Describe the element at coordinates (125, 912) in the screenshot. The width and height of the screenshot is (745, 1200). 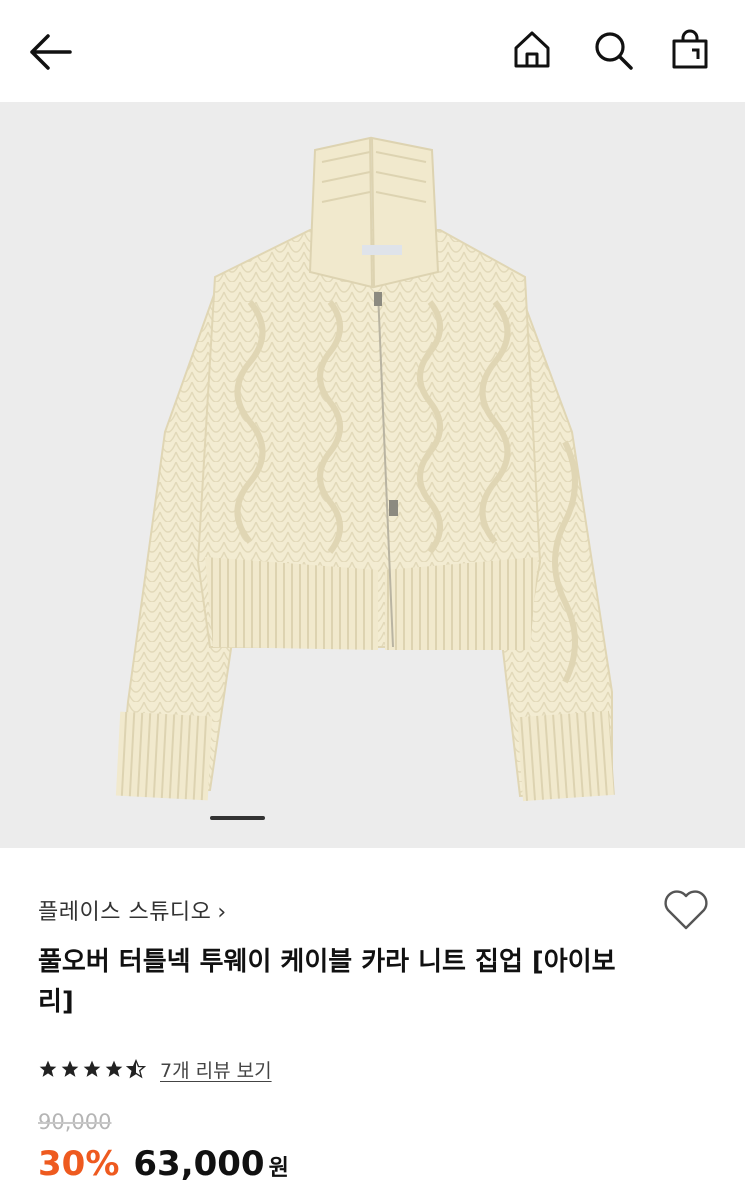
I see `brand-name: 플레이스 스튜디오` at that location.